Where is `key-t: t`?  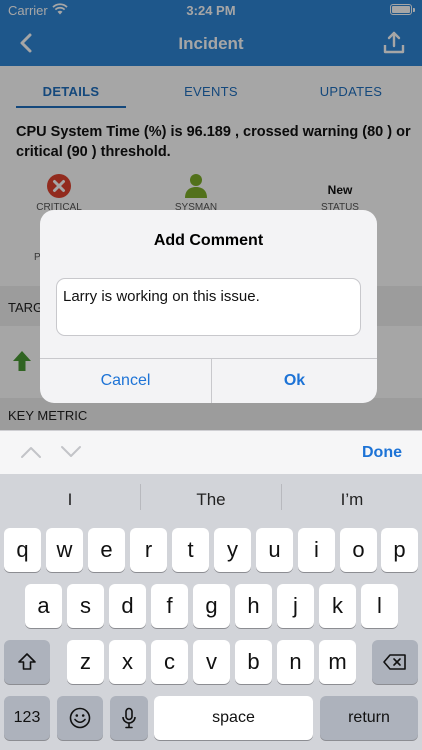
key-t: t is located at coordinates (190, 550).